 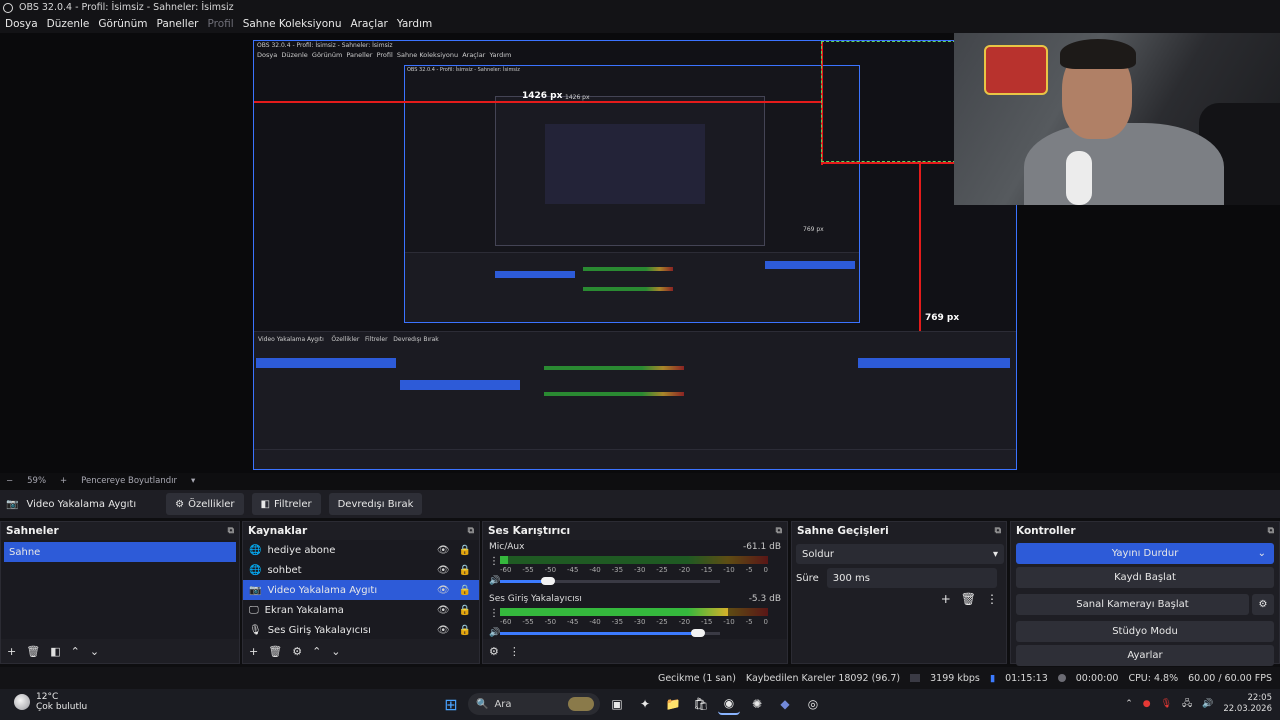 I want to click on zoom-out-button: −, so click(x=9, y=481).